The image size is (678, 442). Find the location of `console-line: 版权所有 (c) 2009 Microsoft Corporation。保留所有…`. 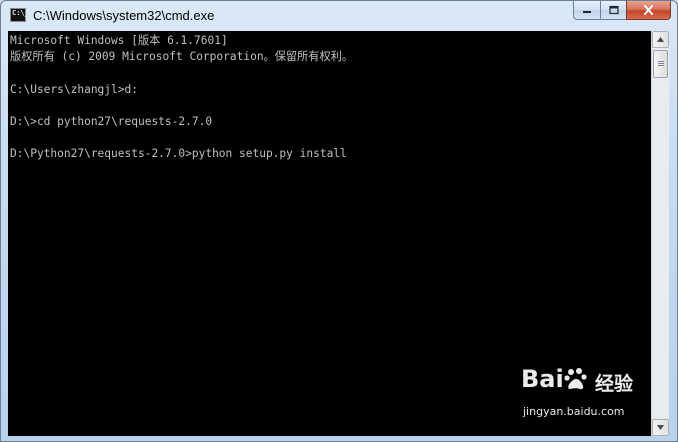

console-line: 版权所有 (c) 2009 Microsoft Corporation。保留所有… is located at coordinates (182, 56).